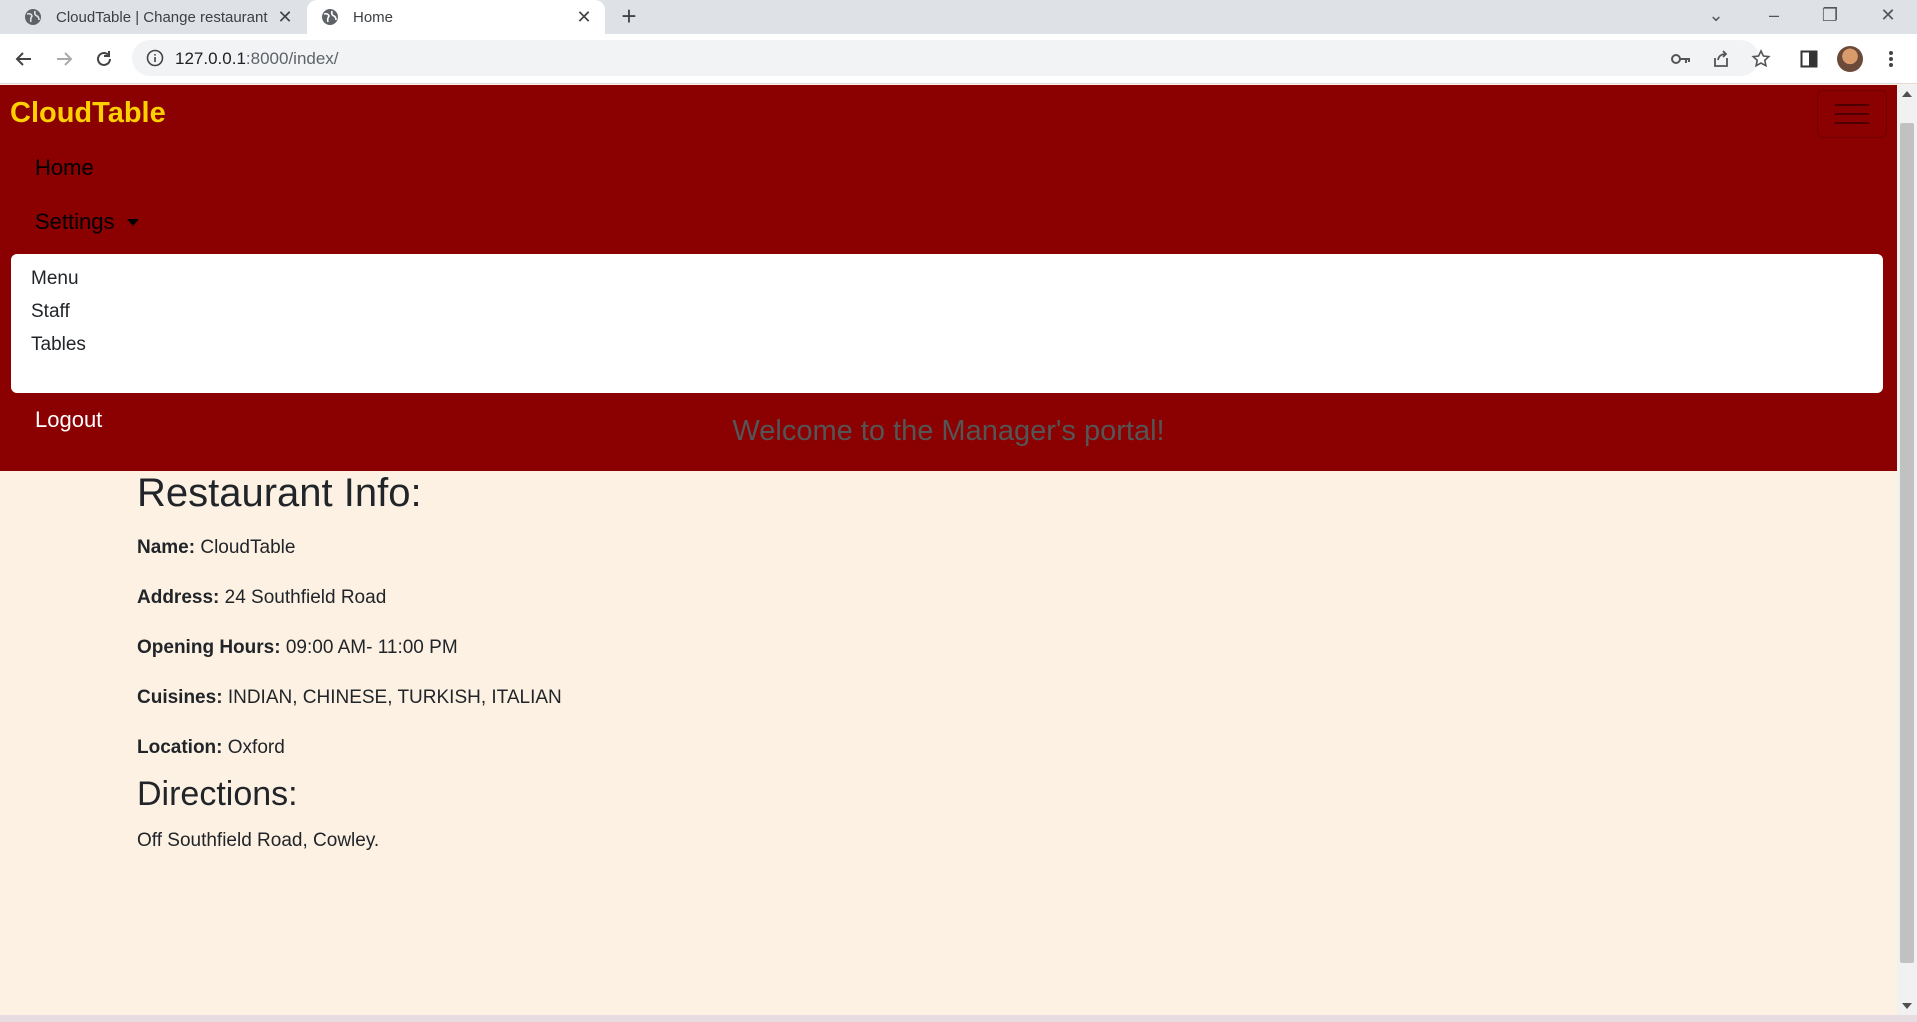 This screenshot has width=1917, height=1022. Describe the element at coordinates (1774, 15) in the screenshot. I see `minimize-icon: –` at that location.